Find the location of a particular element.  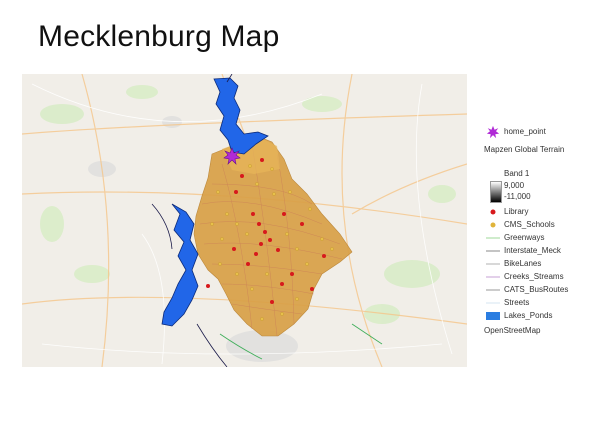

legend-label: Greenways is located at coordinates (524, 237).